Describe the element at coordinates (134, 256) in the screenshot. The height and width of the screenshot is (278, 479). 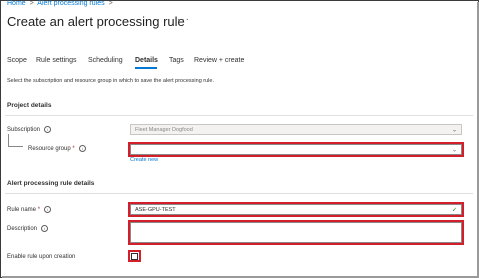
I see `enable-rule-checkbox` at that location.